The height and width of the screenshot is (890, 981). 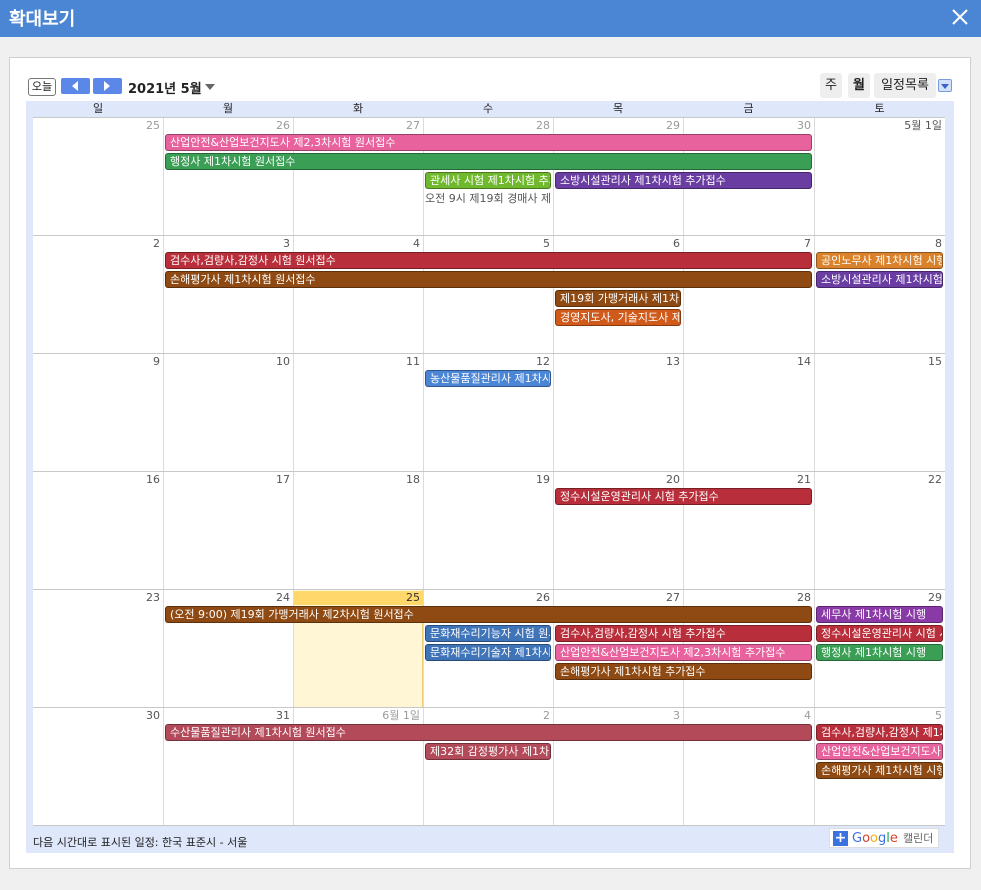 I want to click on event-chip: 제19회 가맹거래사 제1차시험, so click(x=618, y=298).